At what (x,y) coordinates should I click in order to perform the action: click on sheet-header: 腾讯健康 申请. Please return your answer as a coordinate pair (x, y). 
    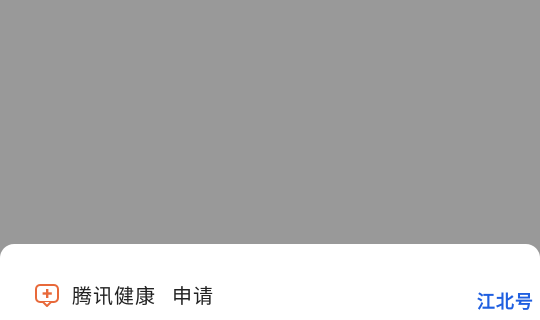
    Looking at the image, I should click on (124, 294).